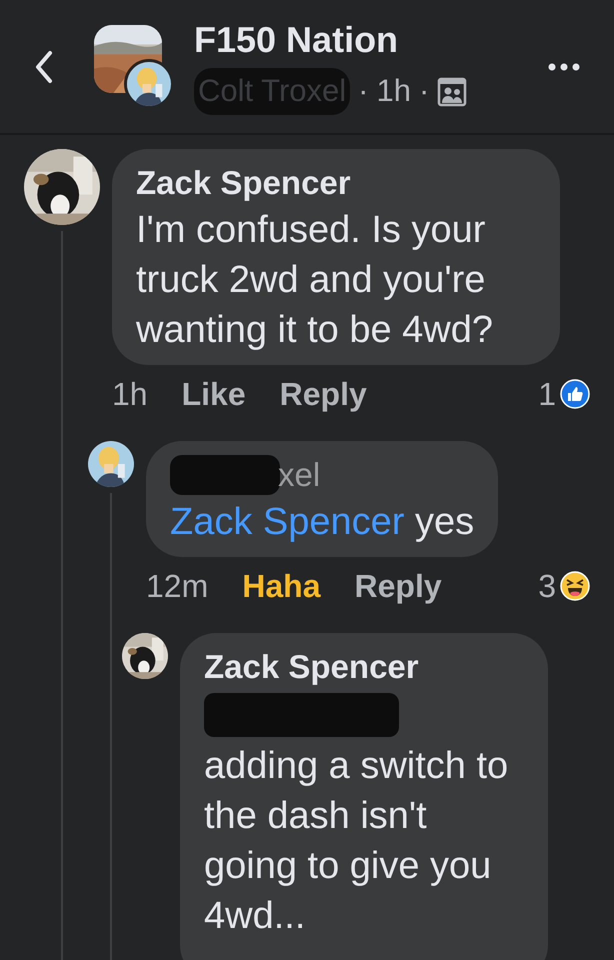  I want to click on comment-time: 1h, so click(130, 394).